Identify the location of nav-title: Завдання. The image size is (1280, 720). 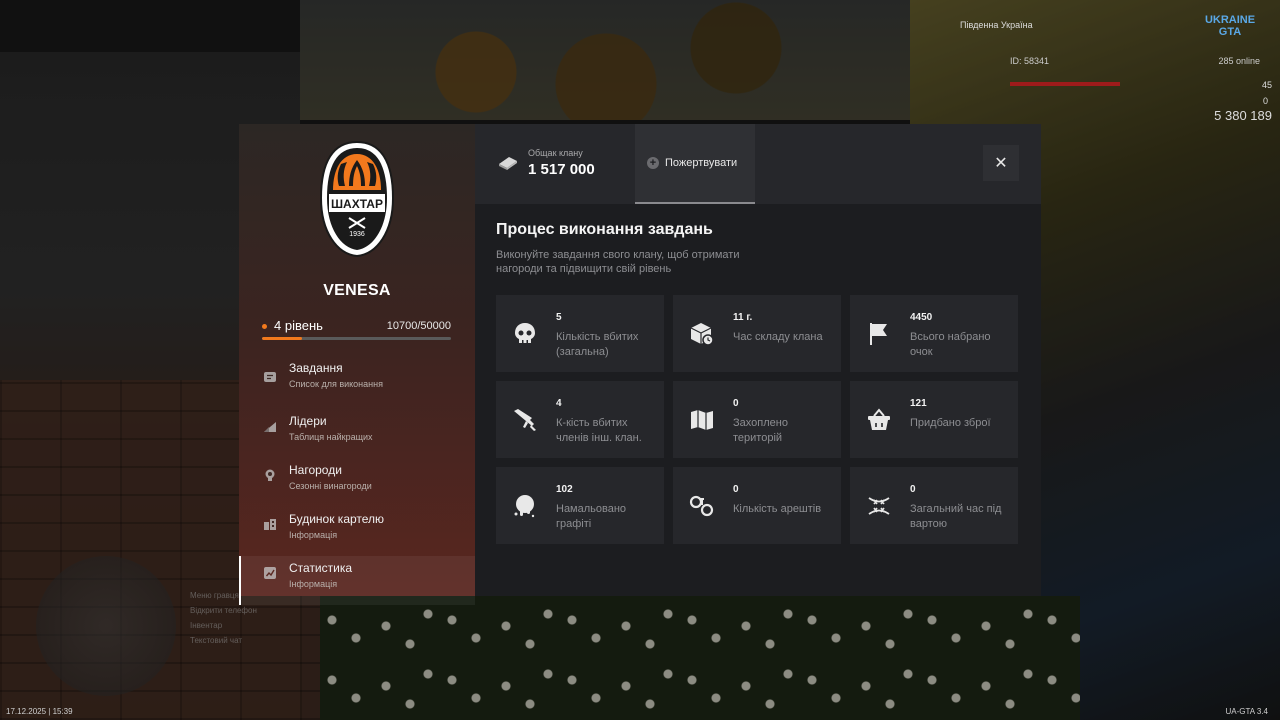
(316, 368).